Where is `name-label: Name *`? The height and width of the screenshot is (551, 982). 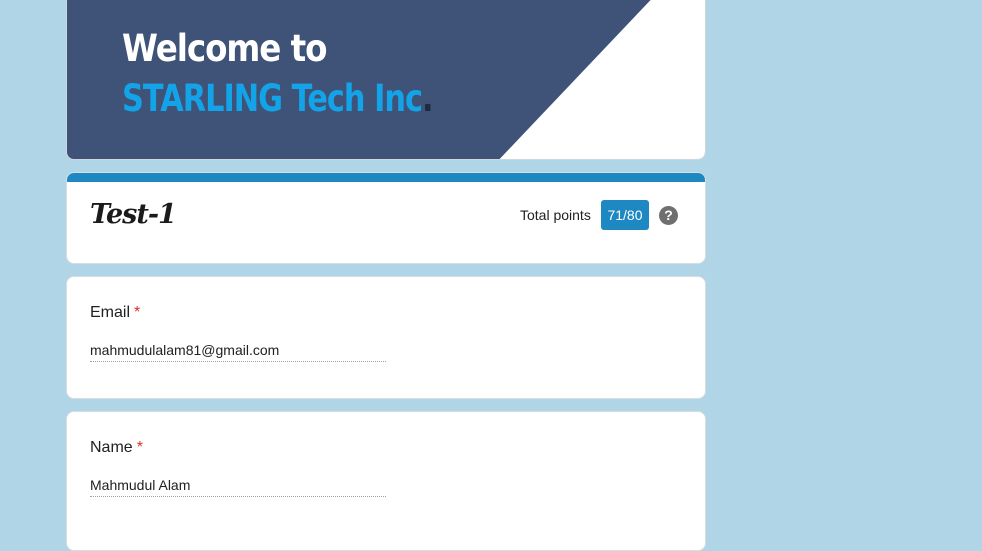
name-label: Name * is located at coordinates (116, 448).